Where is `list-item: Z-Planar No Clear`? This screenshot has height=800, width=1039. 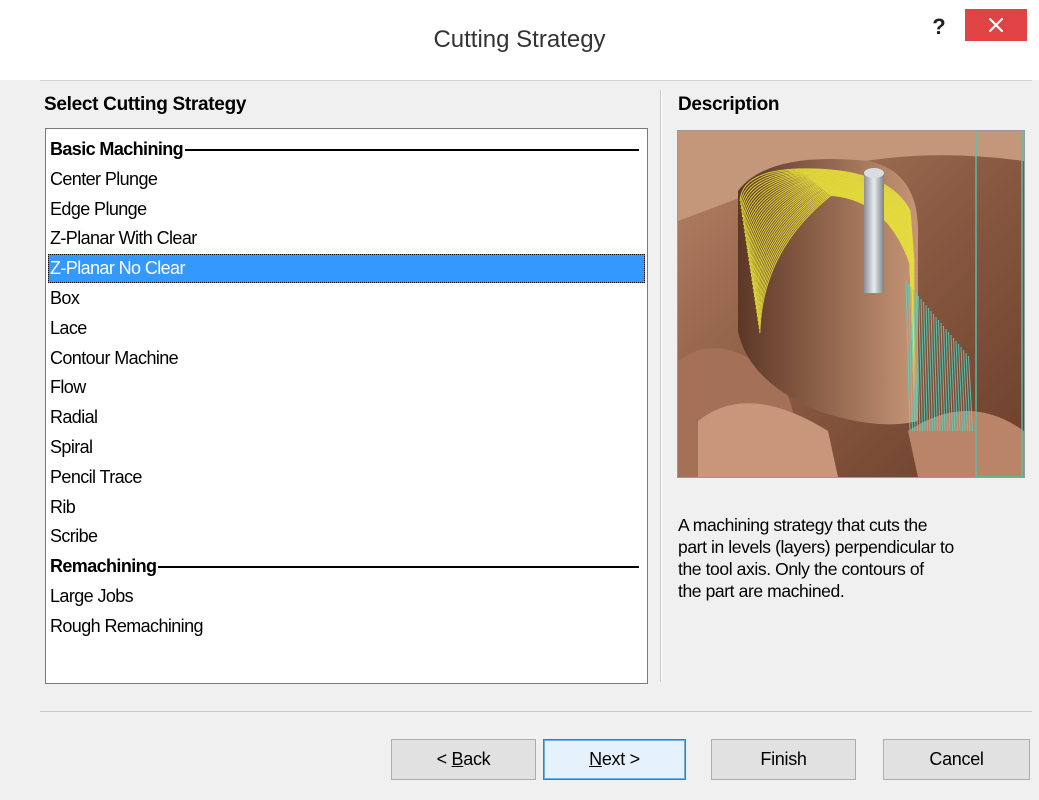 list-item: Z-Planar No Clear is located at coordinates (346, 269).